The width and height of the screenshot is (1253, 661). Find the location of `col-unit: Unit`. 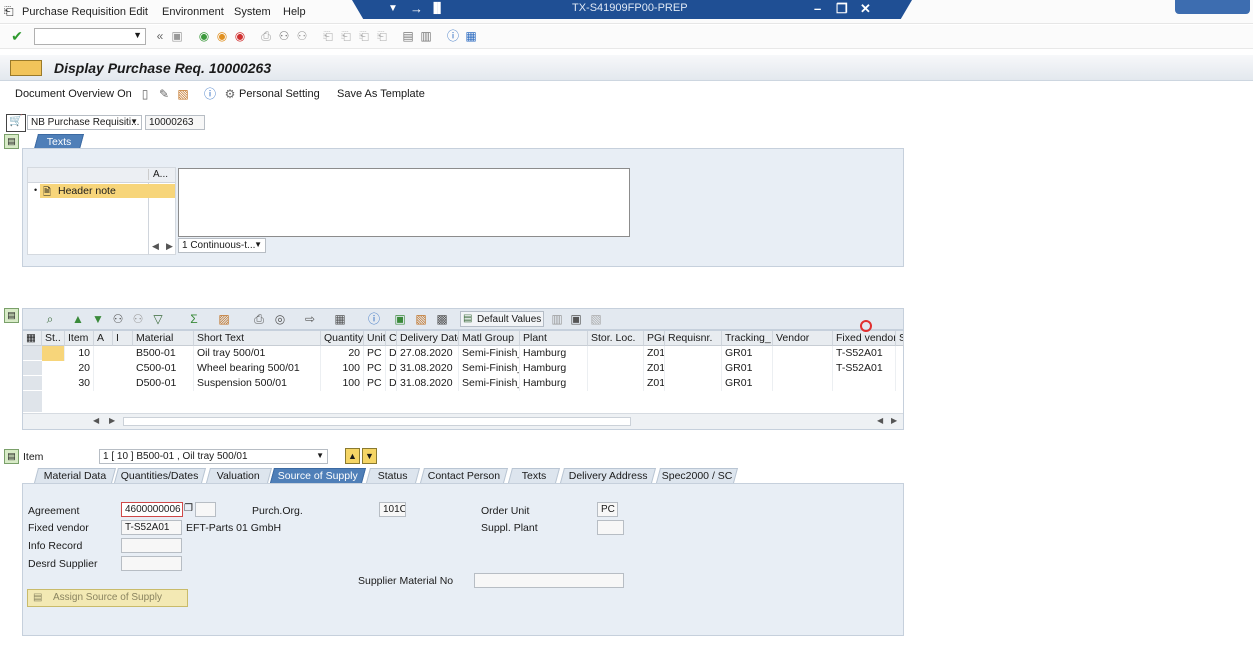

col-unit: Unit is located at coordinates (375, 338).